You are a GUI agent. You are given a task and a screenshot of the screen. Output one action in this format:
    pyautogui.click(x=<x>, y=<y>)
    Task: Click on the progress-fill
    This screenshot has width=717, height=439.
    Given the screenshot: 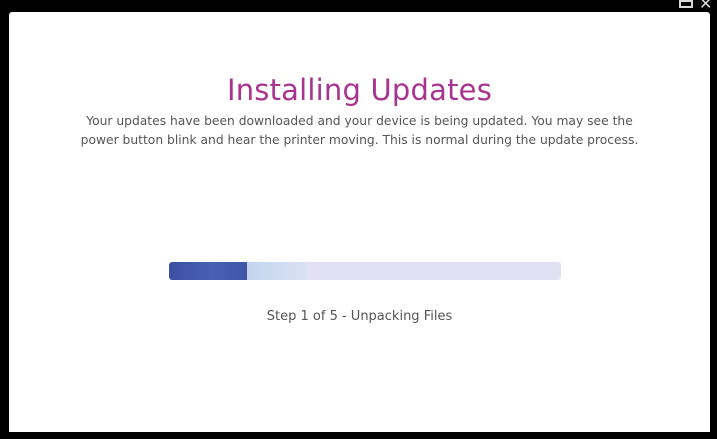 What is the action you would take?
    pyautogui.click(x=208, y=271)
    